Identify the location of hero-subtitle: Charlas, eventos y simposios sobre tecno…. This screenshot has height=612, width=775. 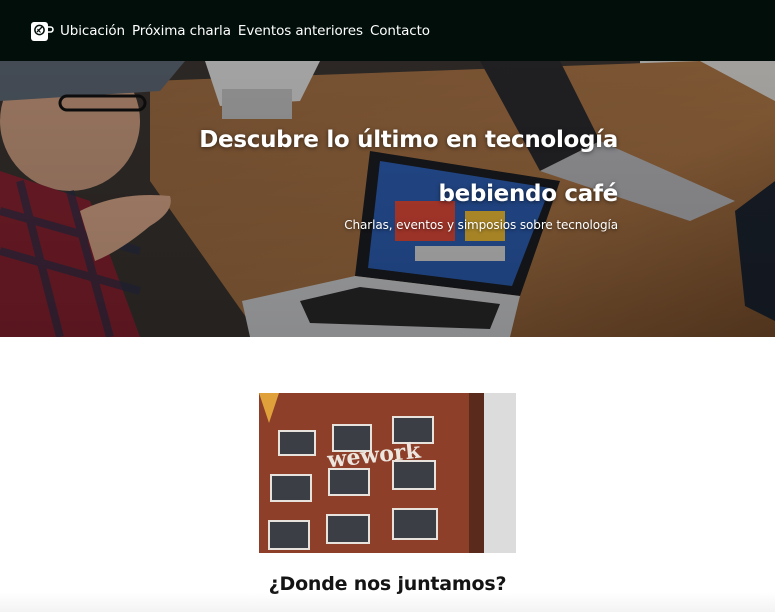
(481, 225).